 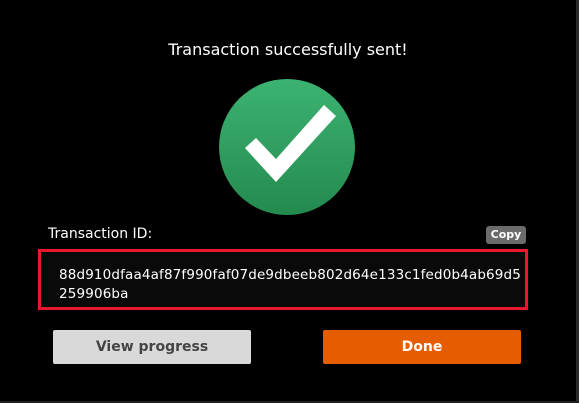 I want to click on transaction-id-label: Transaction ID:, so click(x=100, y=234).